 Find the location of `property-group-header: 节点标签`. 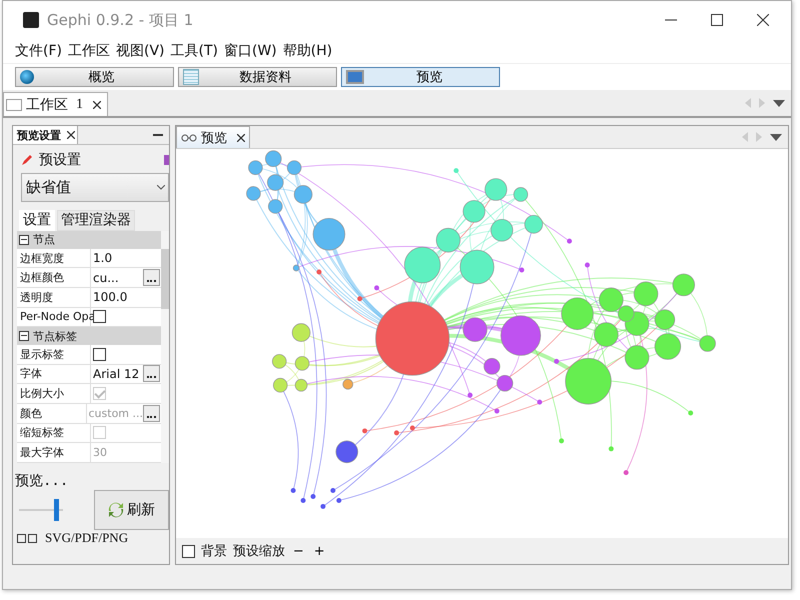

property-group-header: 节点标签 is located at coordinates (89, 336).